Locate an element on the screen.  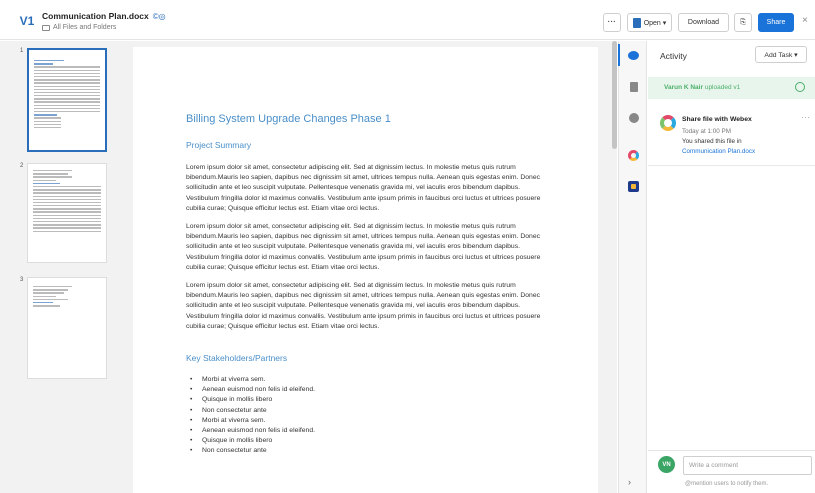
open-button: Open ▾ is located at coordinates (649, 22).